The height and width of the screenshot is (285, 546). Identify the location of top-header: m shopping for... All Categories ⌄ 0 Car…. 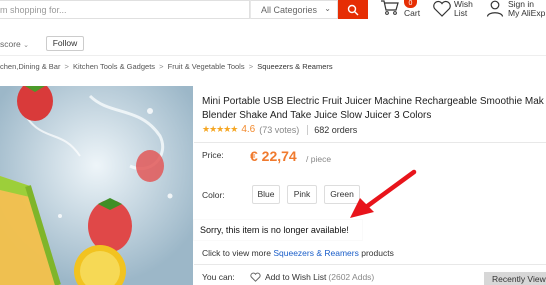
(273, 12).